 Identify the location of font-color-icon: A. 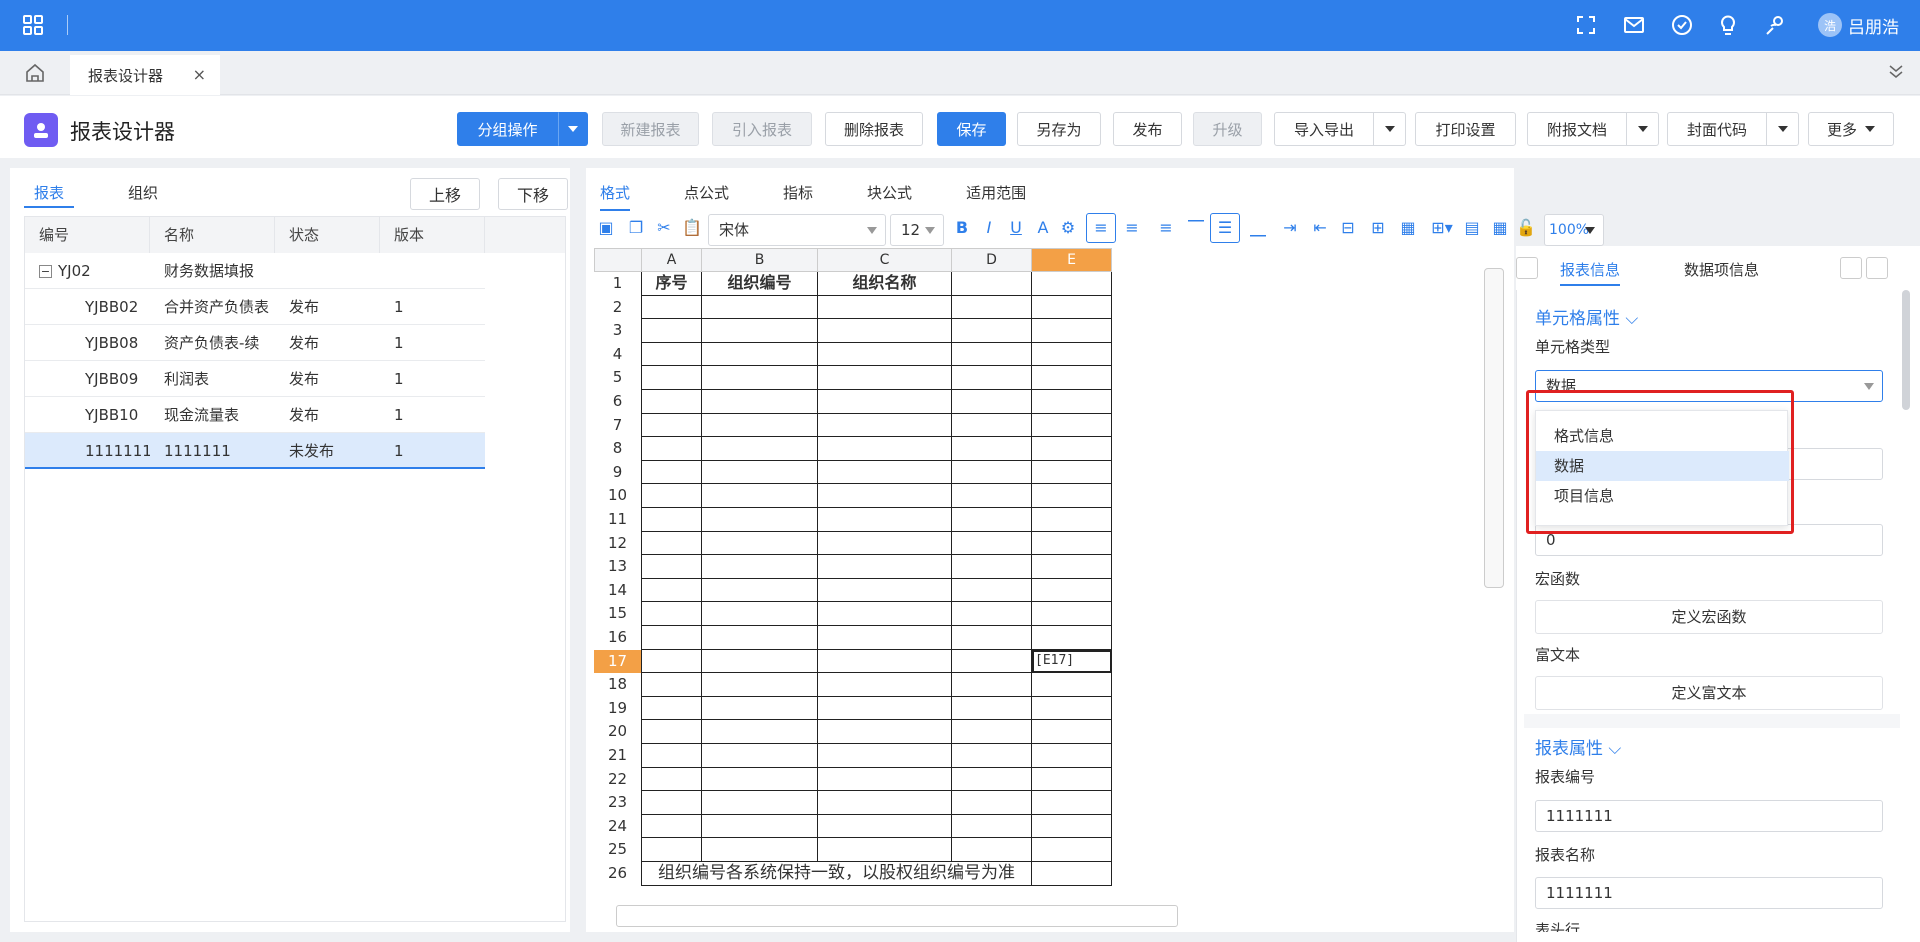
(1043, 228).